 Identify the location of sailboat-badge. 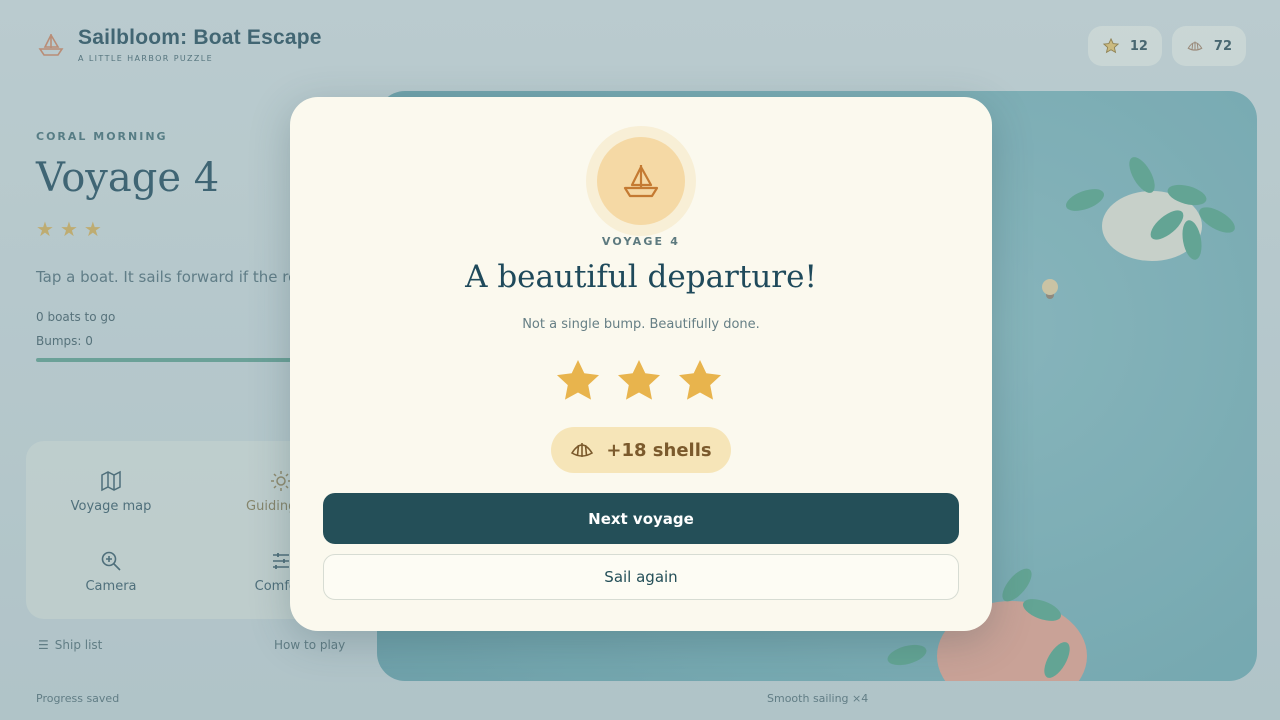
(641, 181).